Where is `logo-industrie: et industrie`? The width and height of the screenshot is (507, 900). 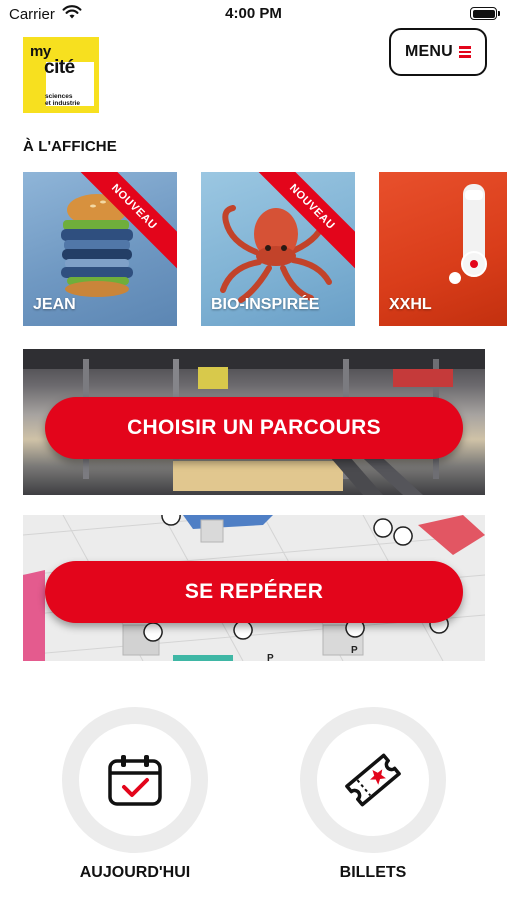
logo-industrie: et industrie is located at coordinates (63, 103).